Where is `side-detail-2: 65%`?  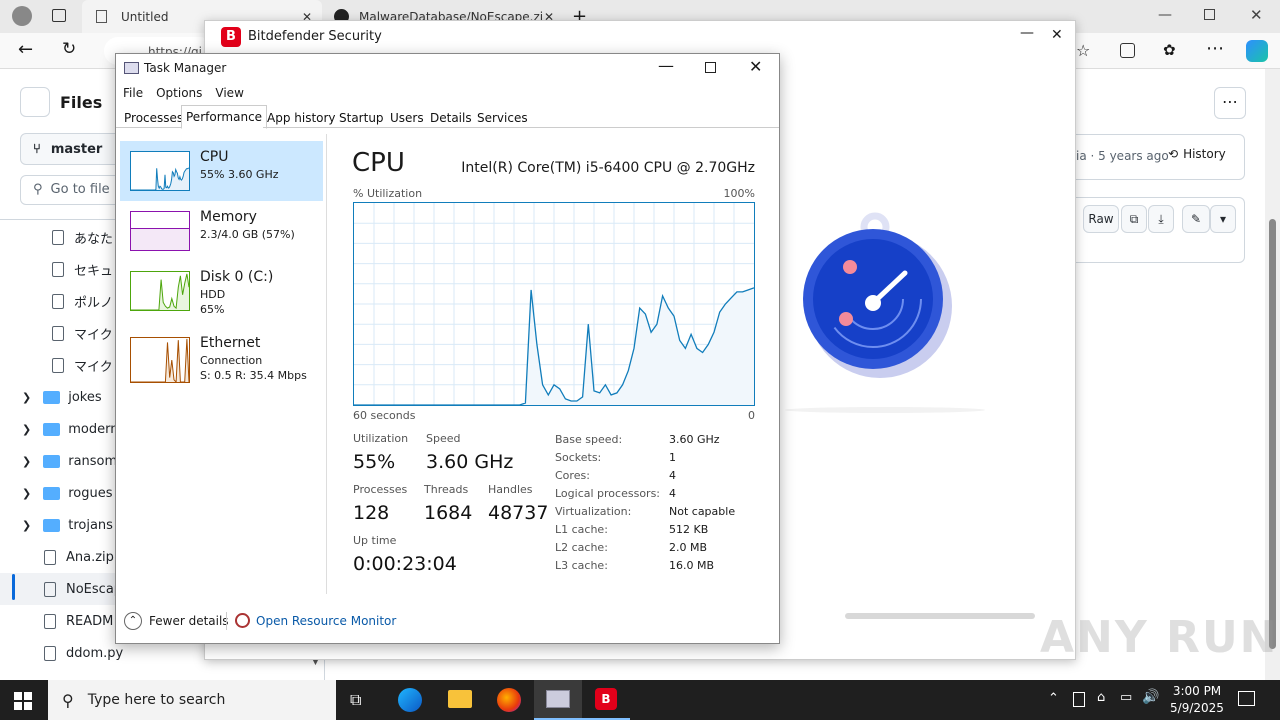
side-detail-2: 65% is located at coordinates (212, 309).